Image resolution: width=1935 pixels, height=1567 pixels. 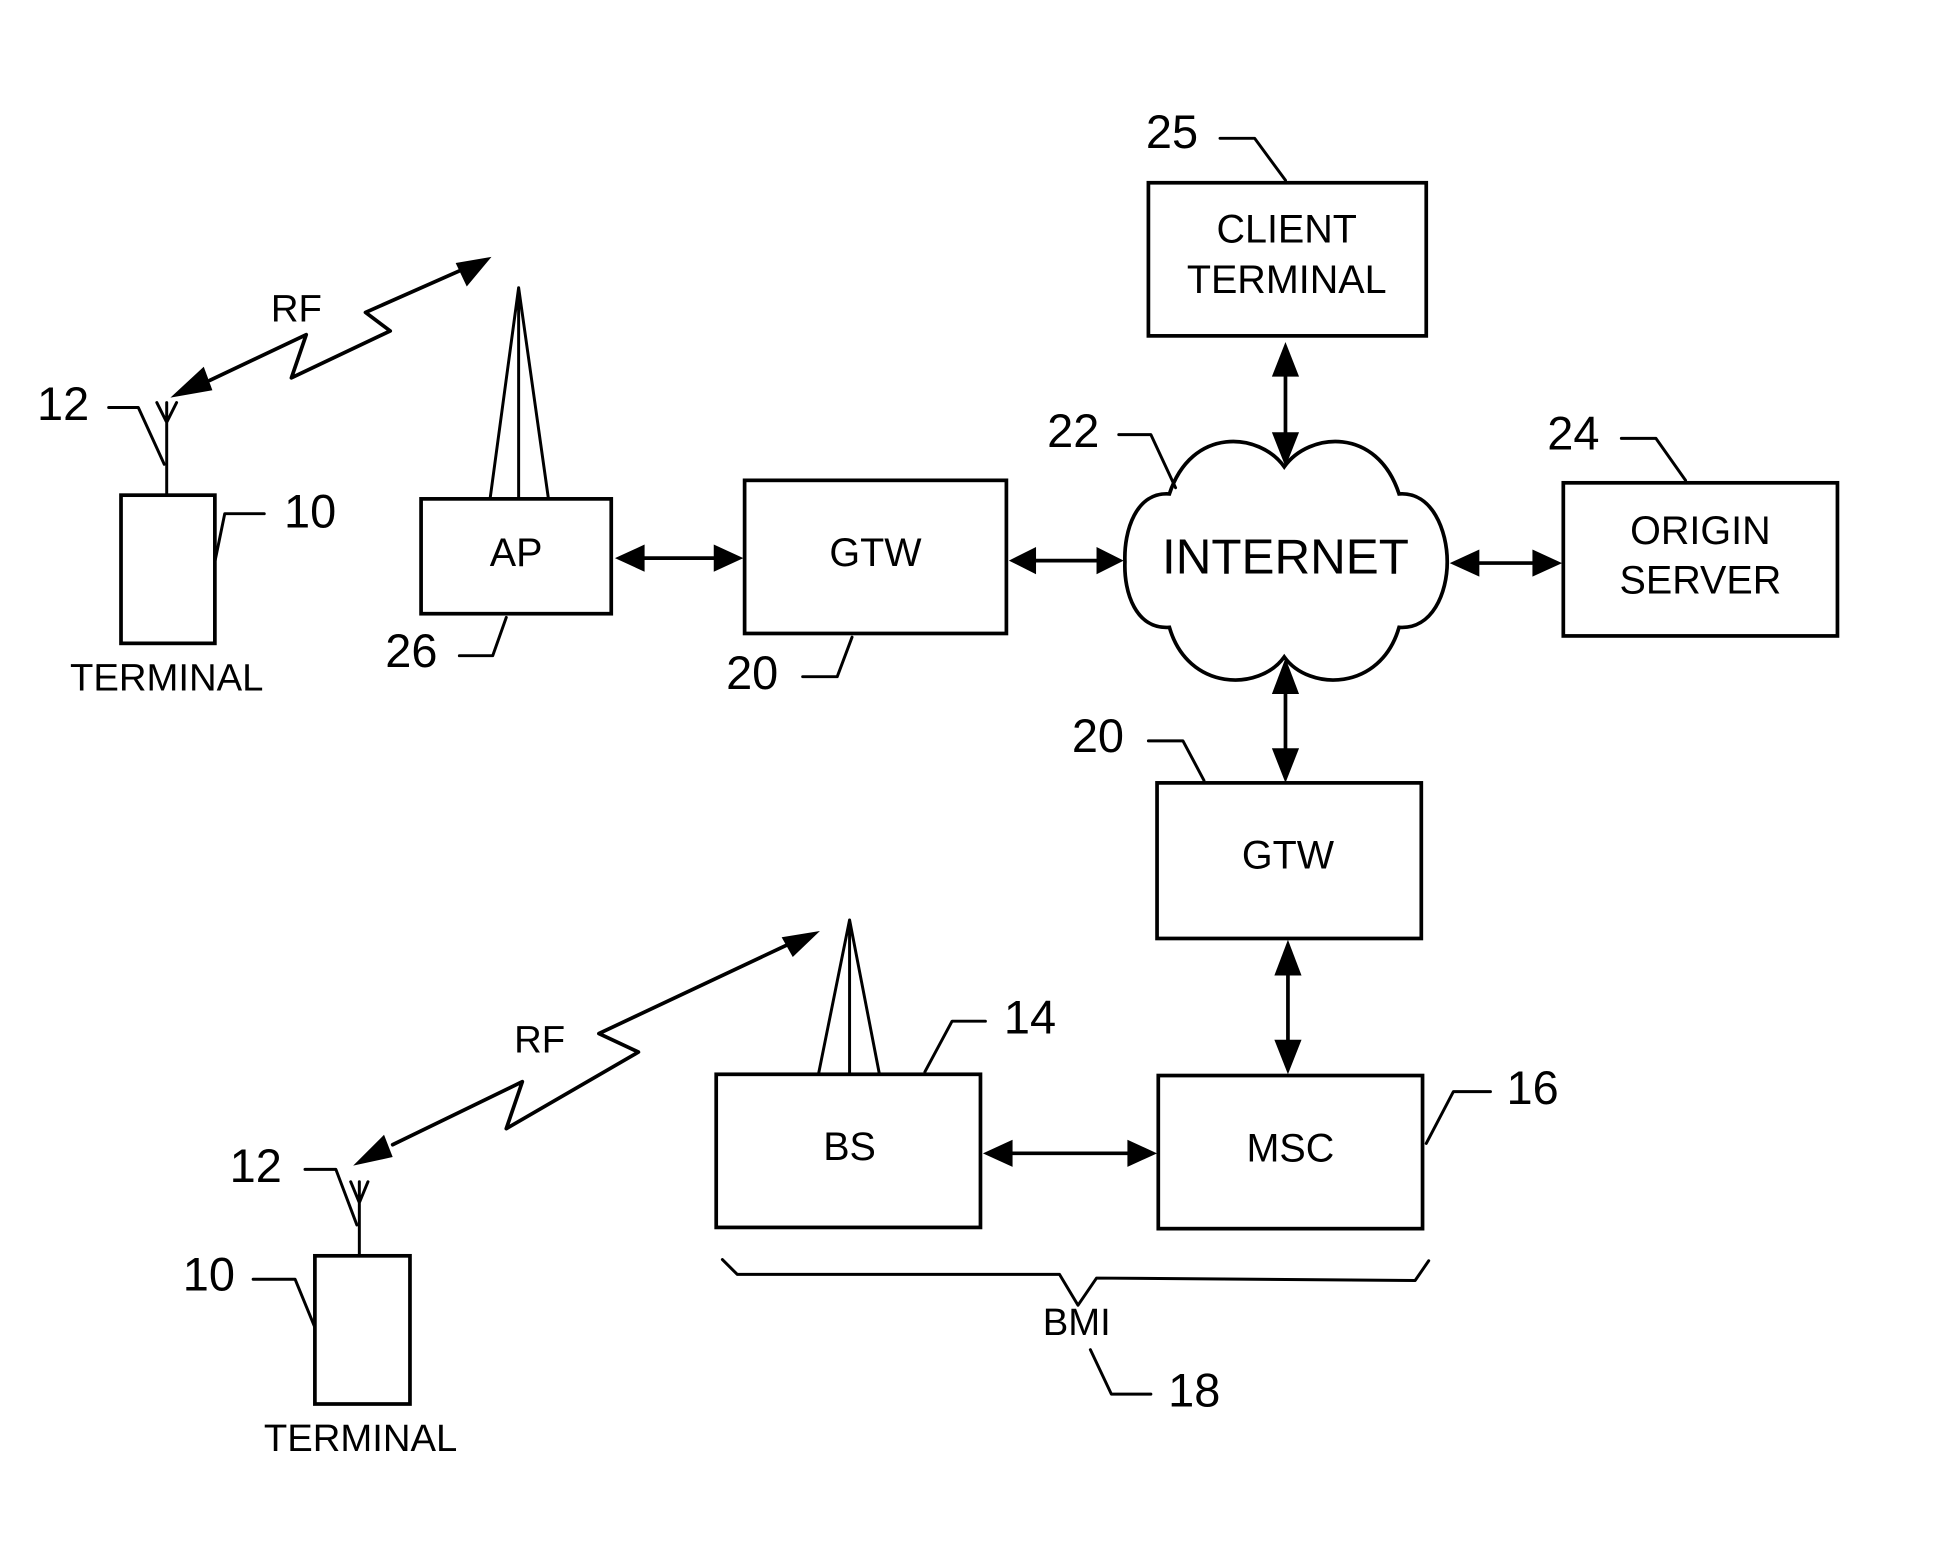 I want to click on ref-18: 18, so click(x=1194, y=1391).